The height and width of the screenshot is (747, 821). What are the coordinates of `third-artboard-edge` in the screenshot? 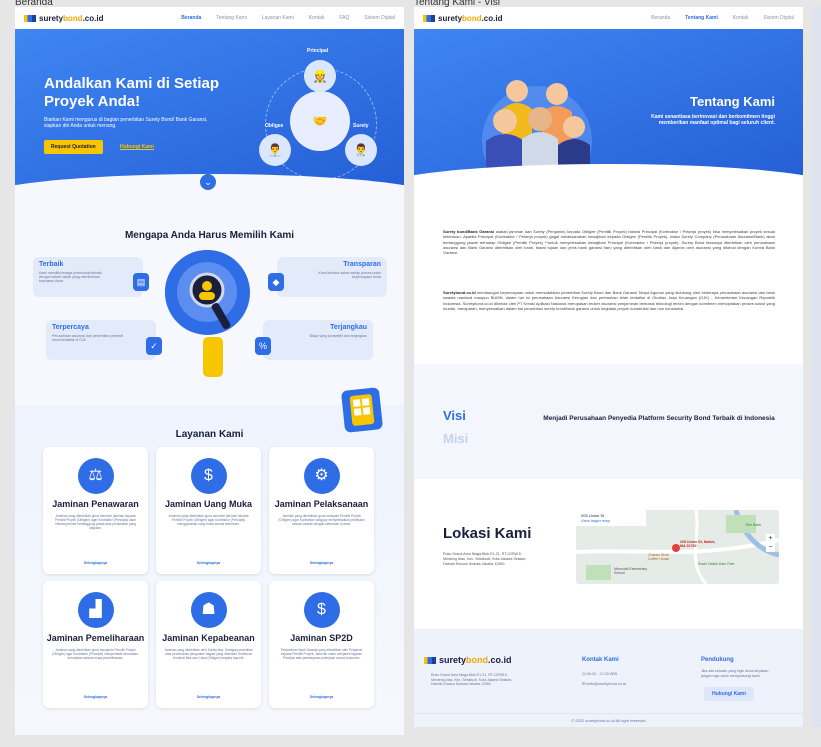 It's located at (816, 367).